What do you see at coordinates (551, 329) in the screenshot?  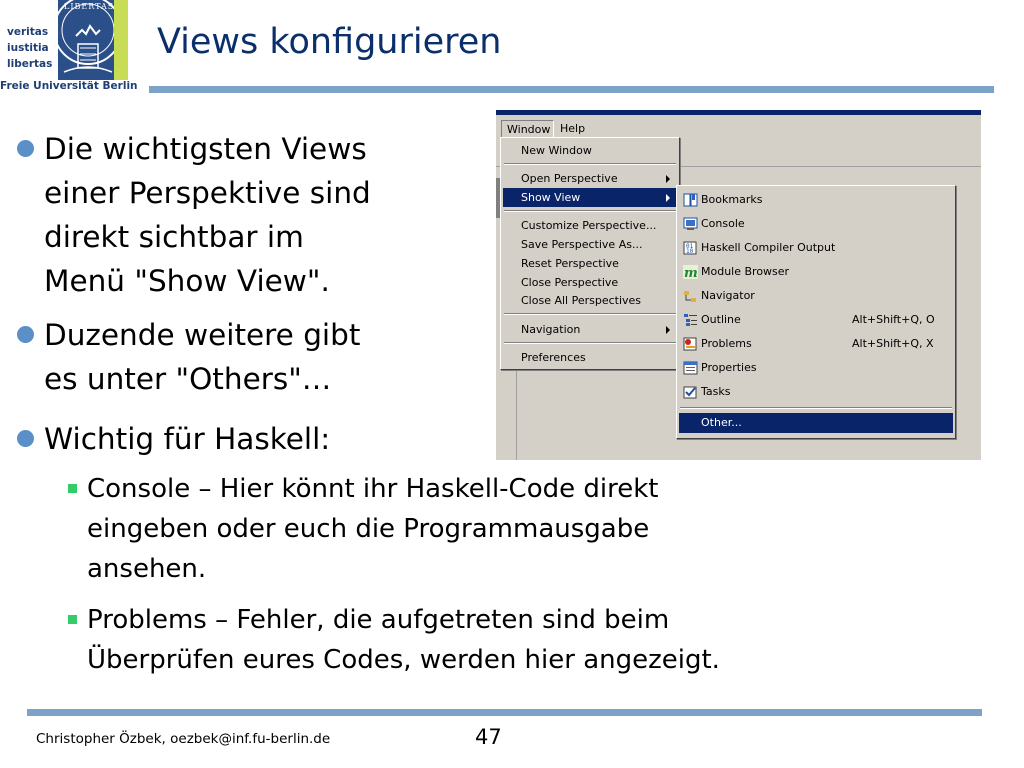 I see `menu-item-label: Navigation` at bounding box center [551, 329].